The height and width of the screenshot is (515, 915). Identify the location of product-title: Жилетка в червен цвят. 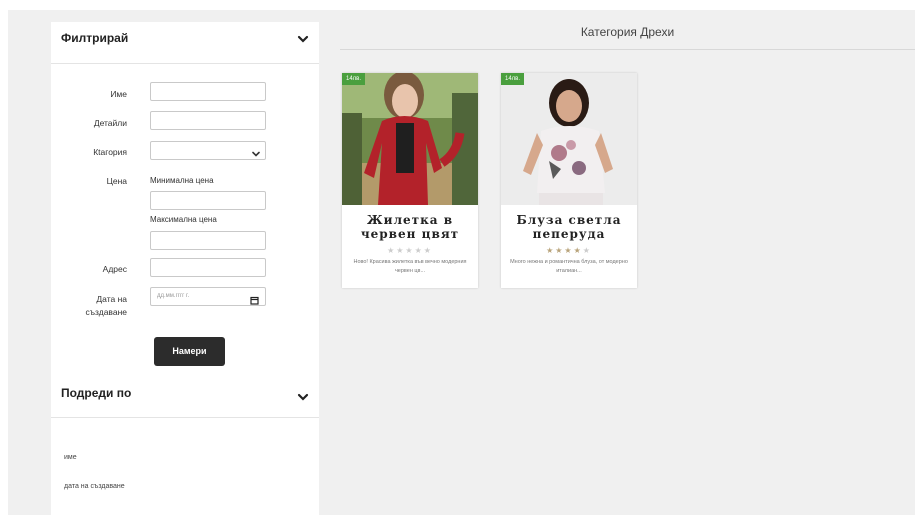
(410, 227).